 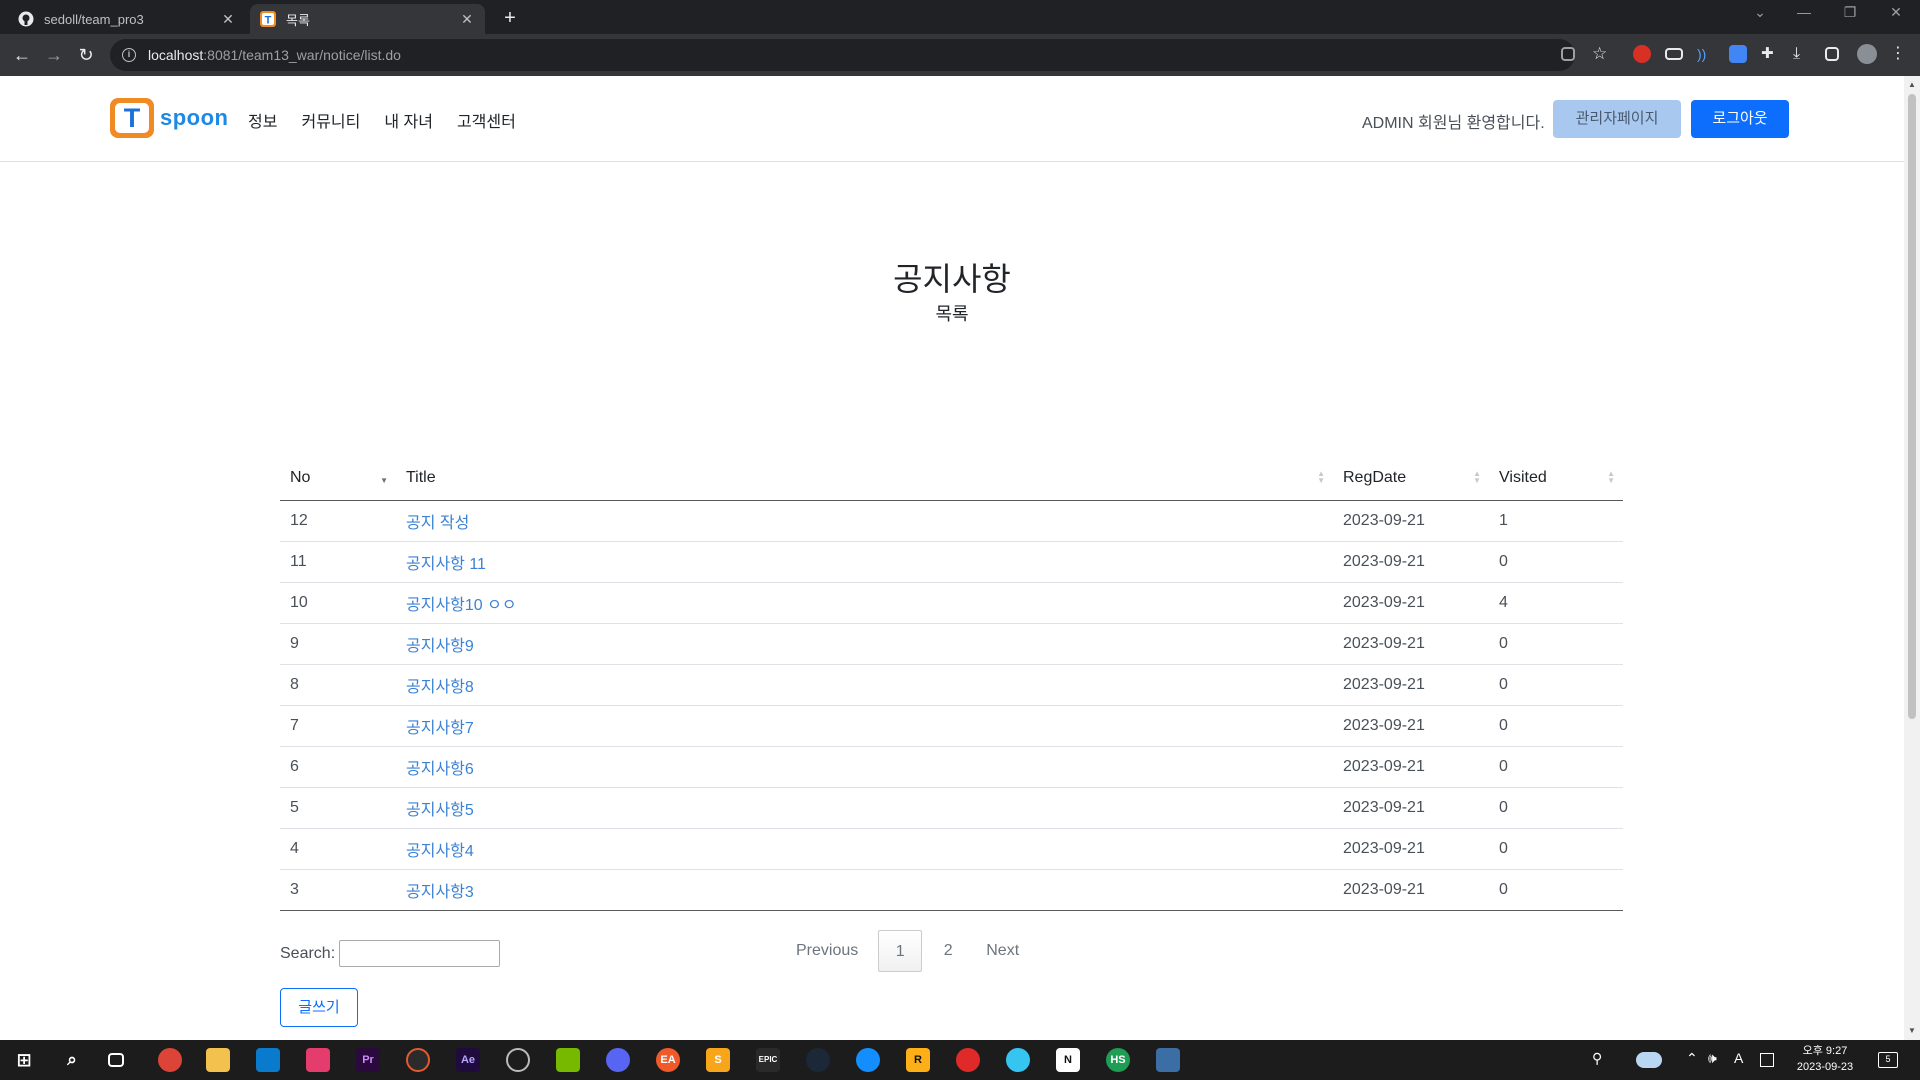 What do you see at coordinates (24, 1060) in the screenshot?
I see `windows-start-icon: ⊞` at bounding box center [24, 1060].